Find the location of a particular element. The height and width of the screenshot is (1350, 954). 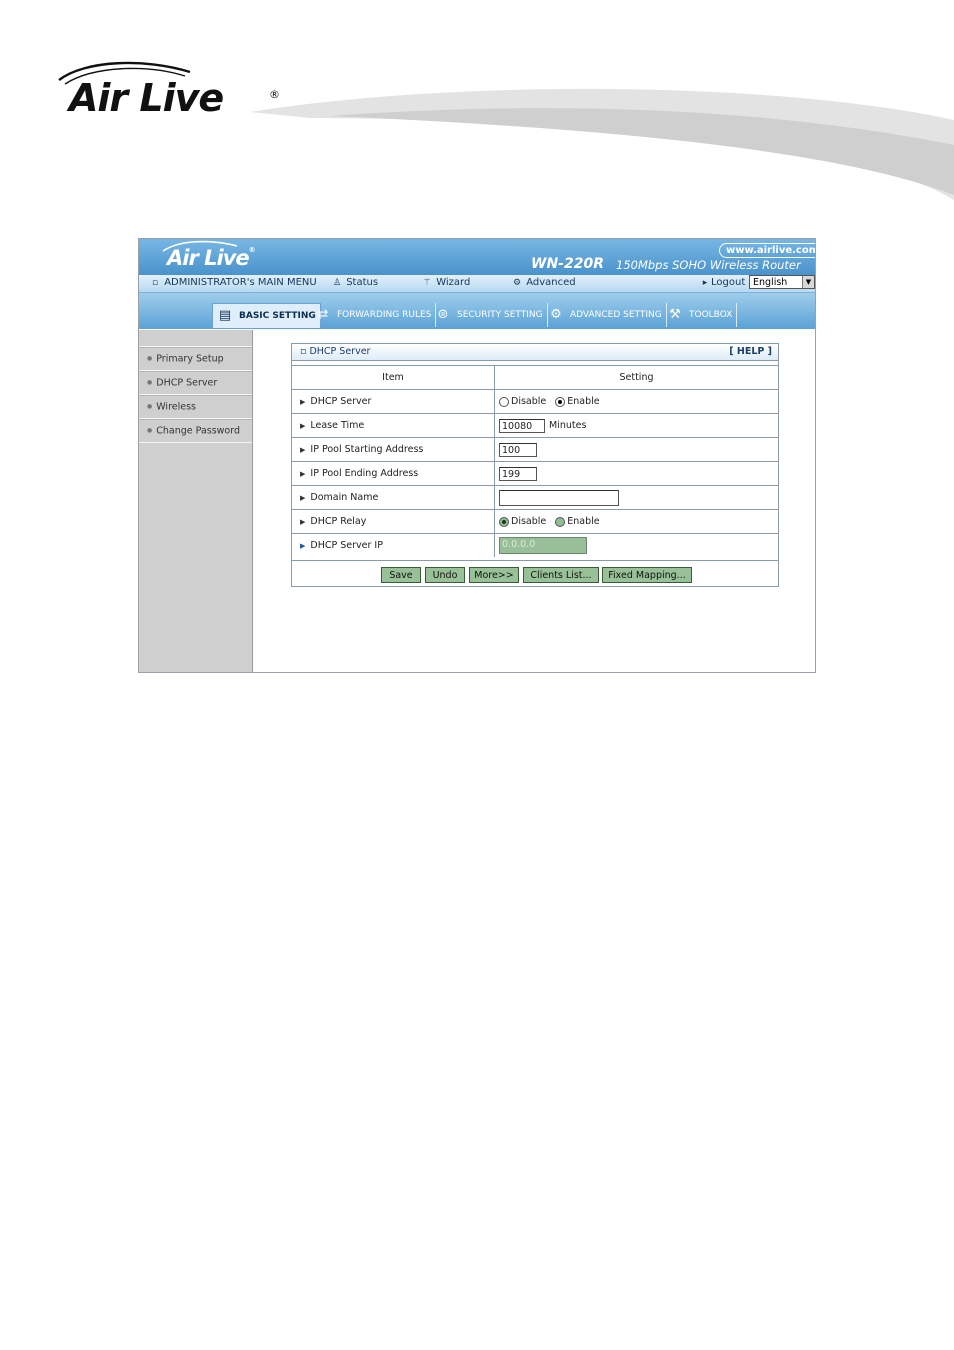

sidebar-item-dhcp-server: ● DHCP Server is located at coordinates (195, 383).